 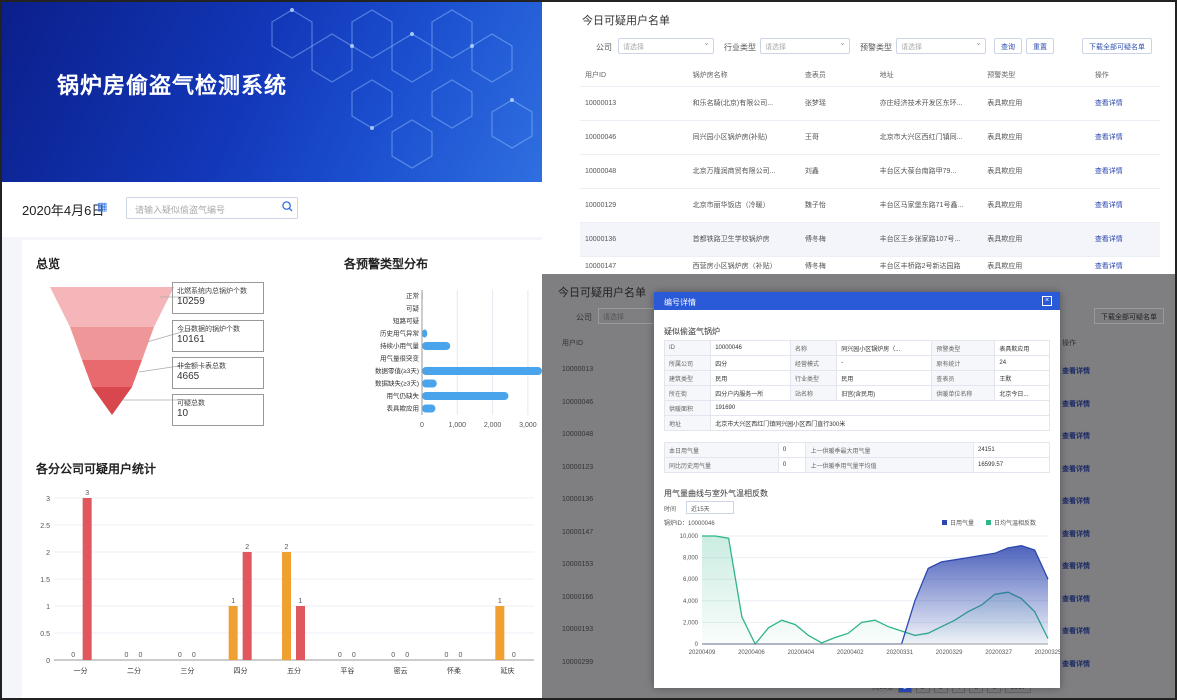 What do you see at coordinates (578, 467) in the screenshot?
I see `dimmed-row-id: 10000123` at bounding box center [578, 467].